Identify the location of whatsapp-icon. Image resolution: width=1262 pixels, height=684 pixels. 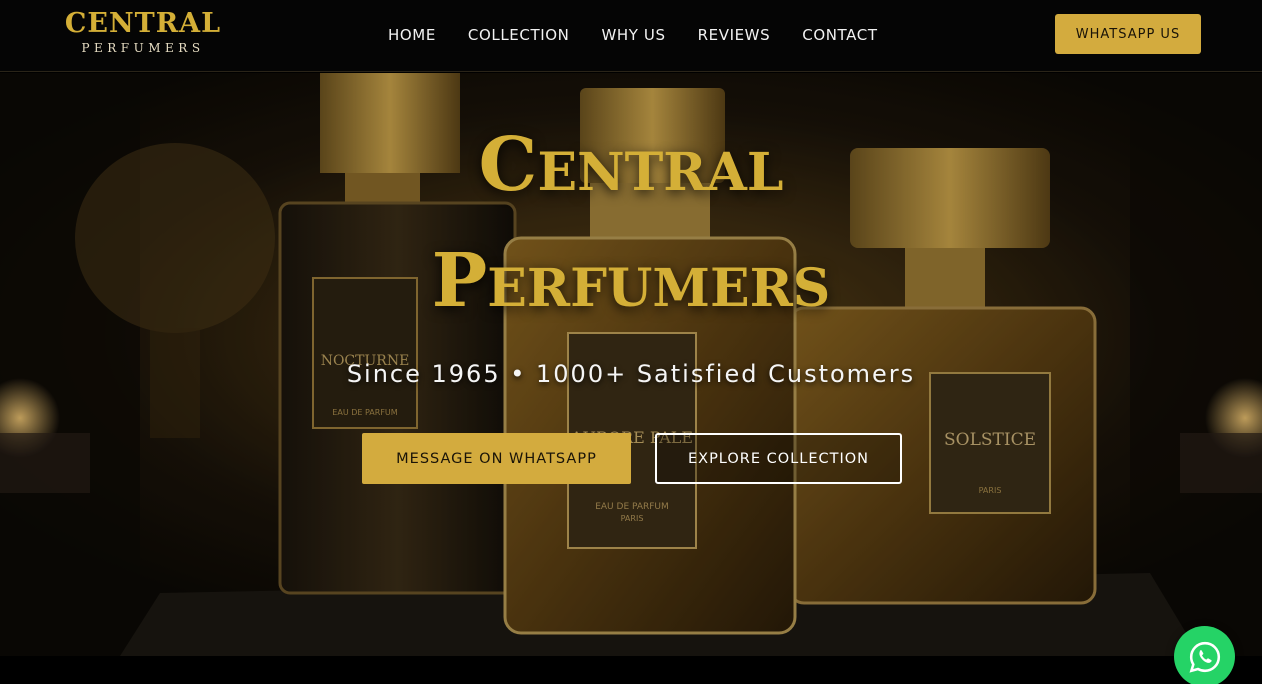
(1204, 657).